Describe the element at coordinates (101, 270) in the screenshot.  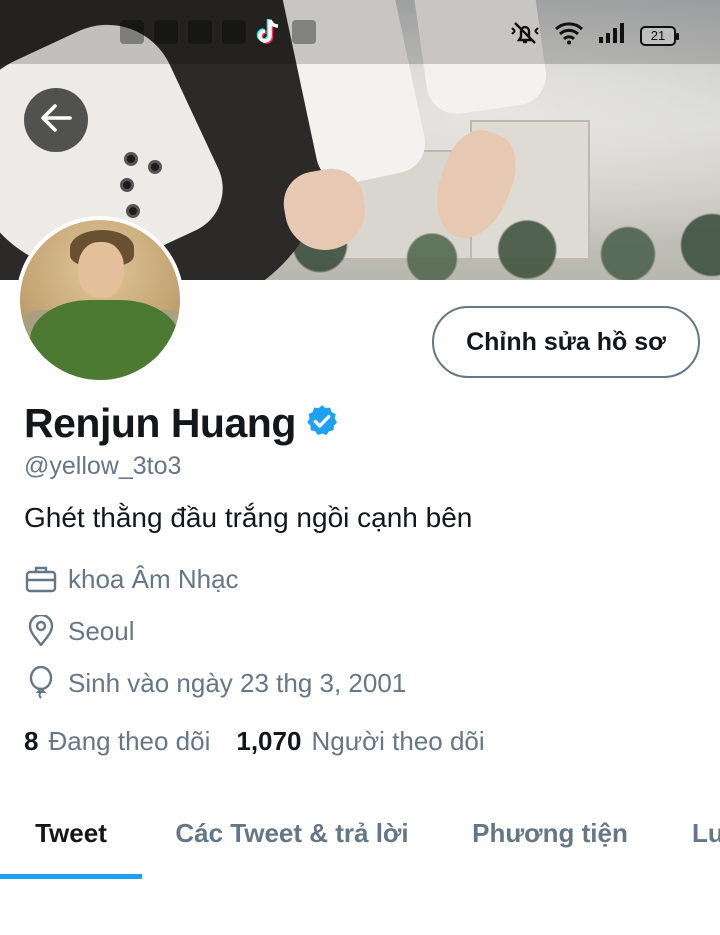
I see `avatar-face` at that location.